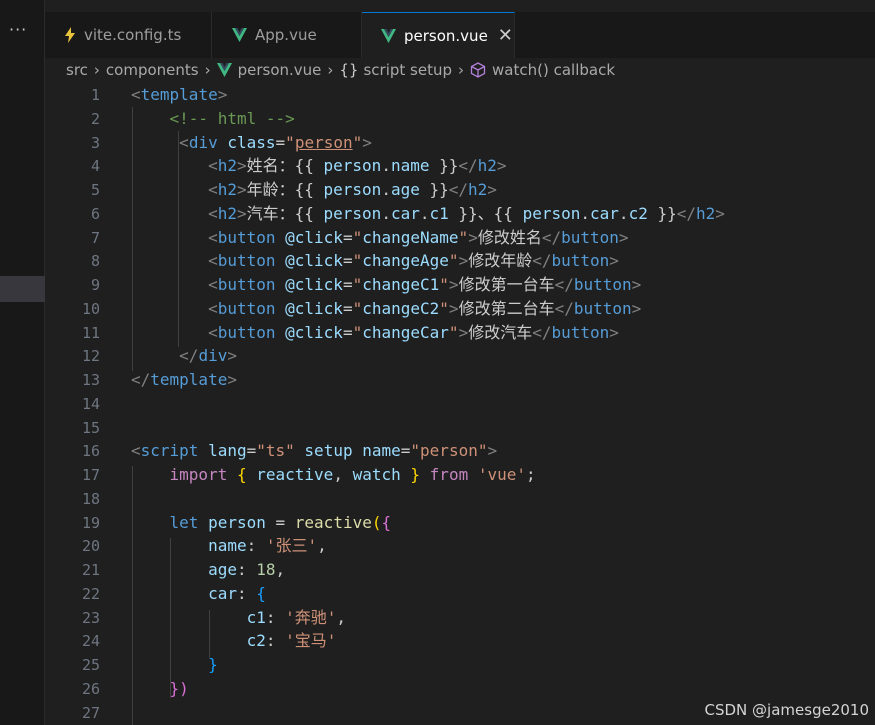 This screenshot has height=725, width=875. What do you see at coordinates (505, 35) in the screenshot?
I see `close-icon: ✕` at bounding box center [505, 35].